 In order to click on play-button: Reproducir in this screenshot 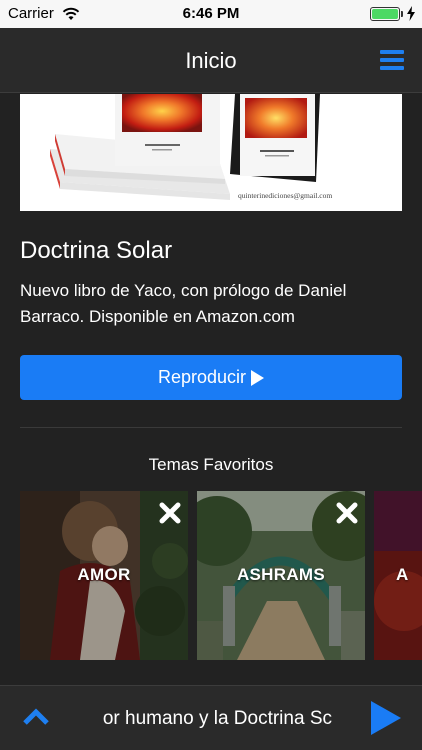, I will do `click(211, 377)`.